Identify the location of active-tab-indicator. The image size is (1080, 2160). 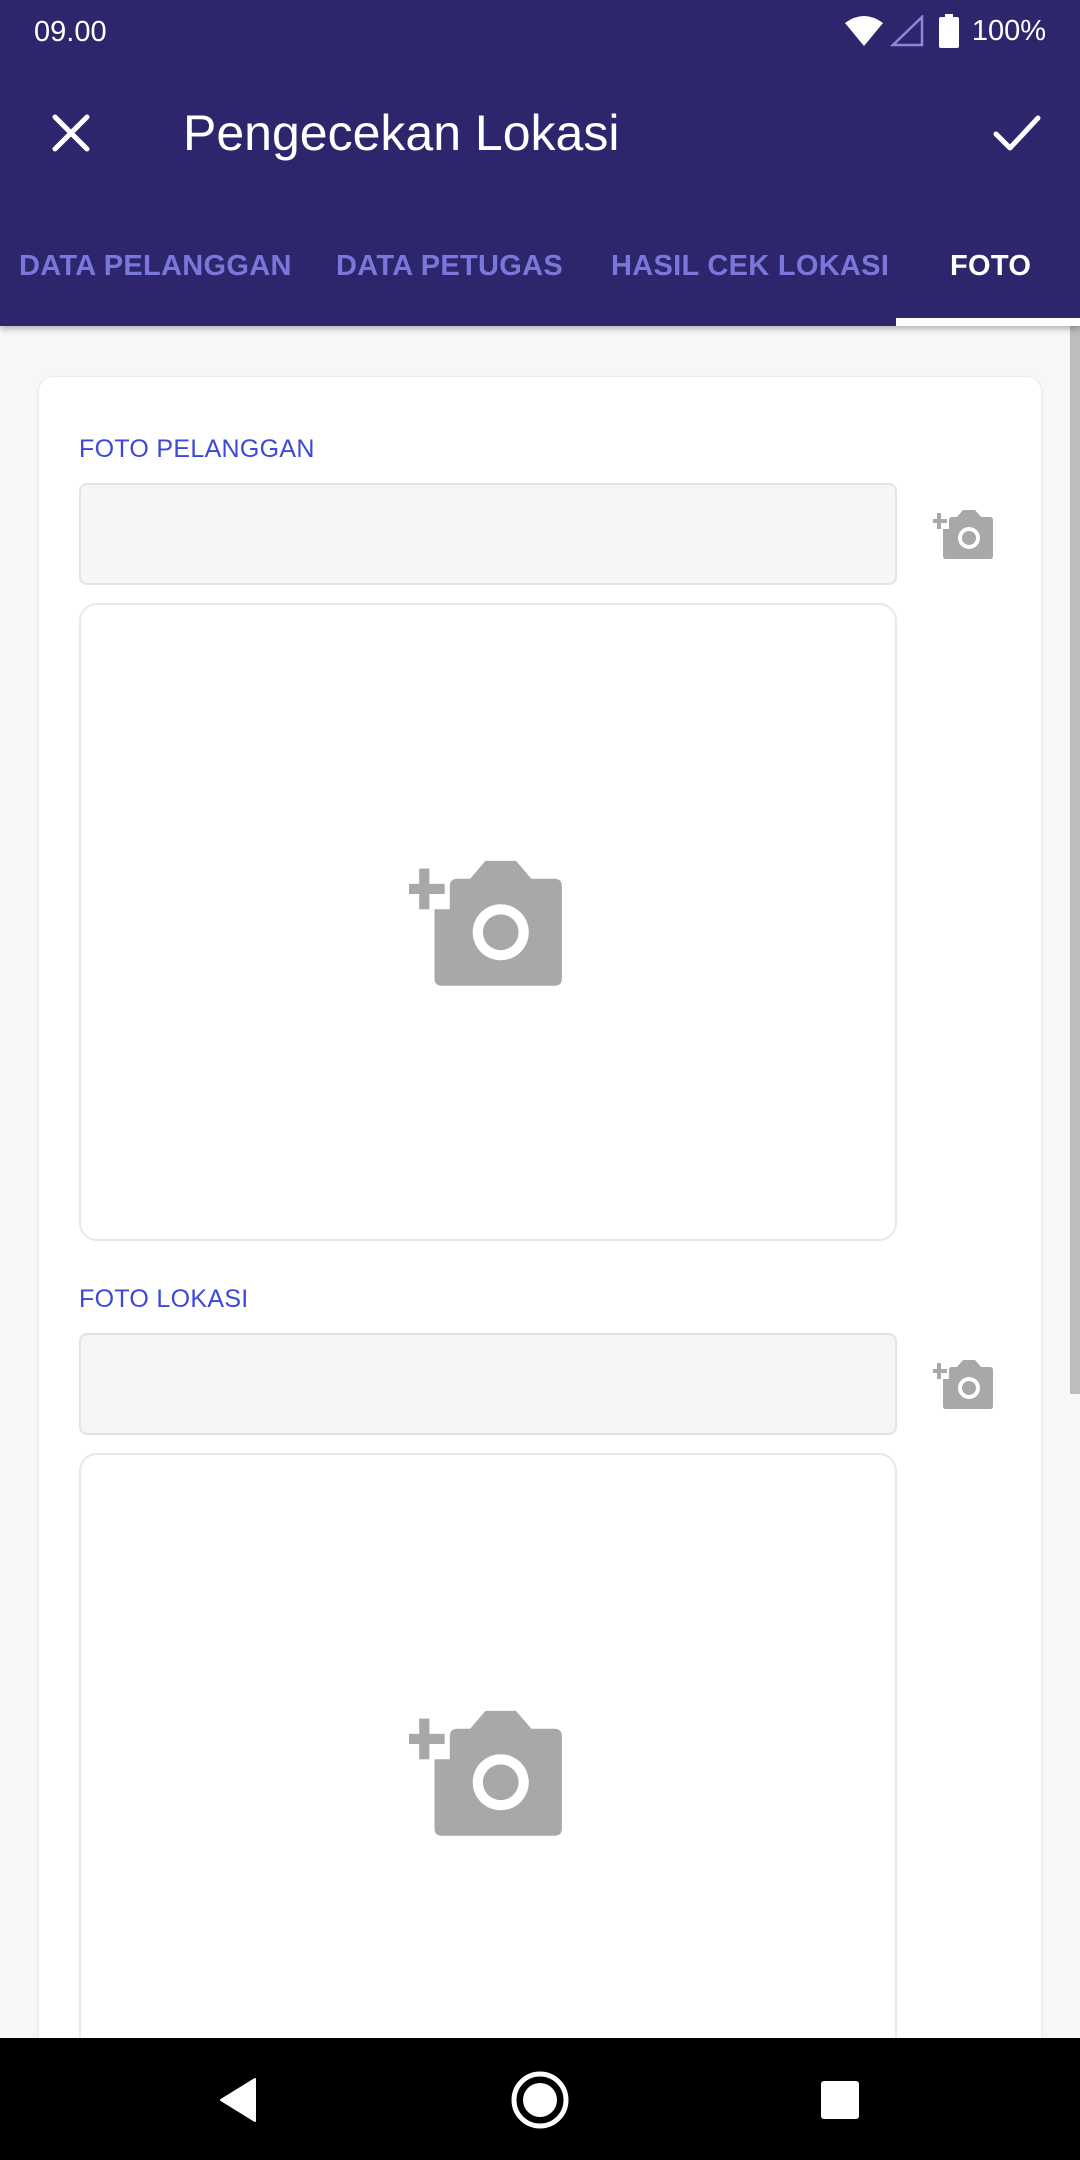
(988, 322).